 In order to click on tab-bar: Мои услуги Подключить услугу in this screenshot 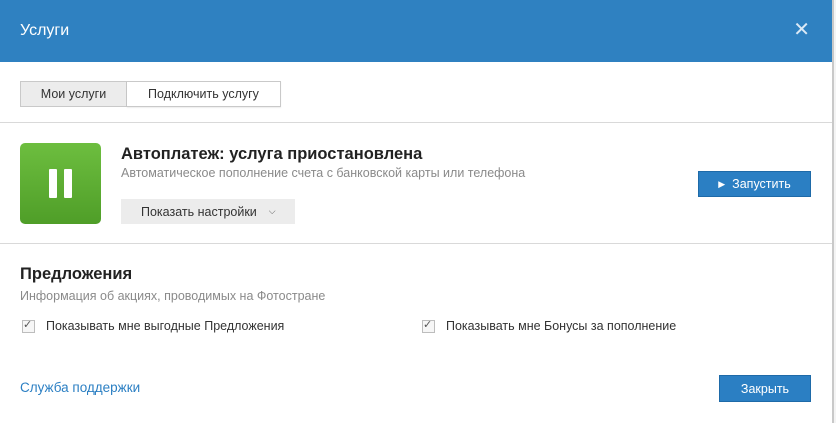, I will do `click(150, 94)`.